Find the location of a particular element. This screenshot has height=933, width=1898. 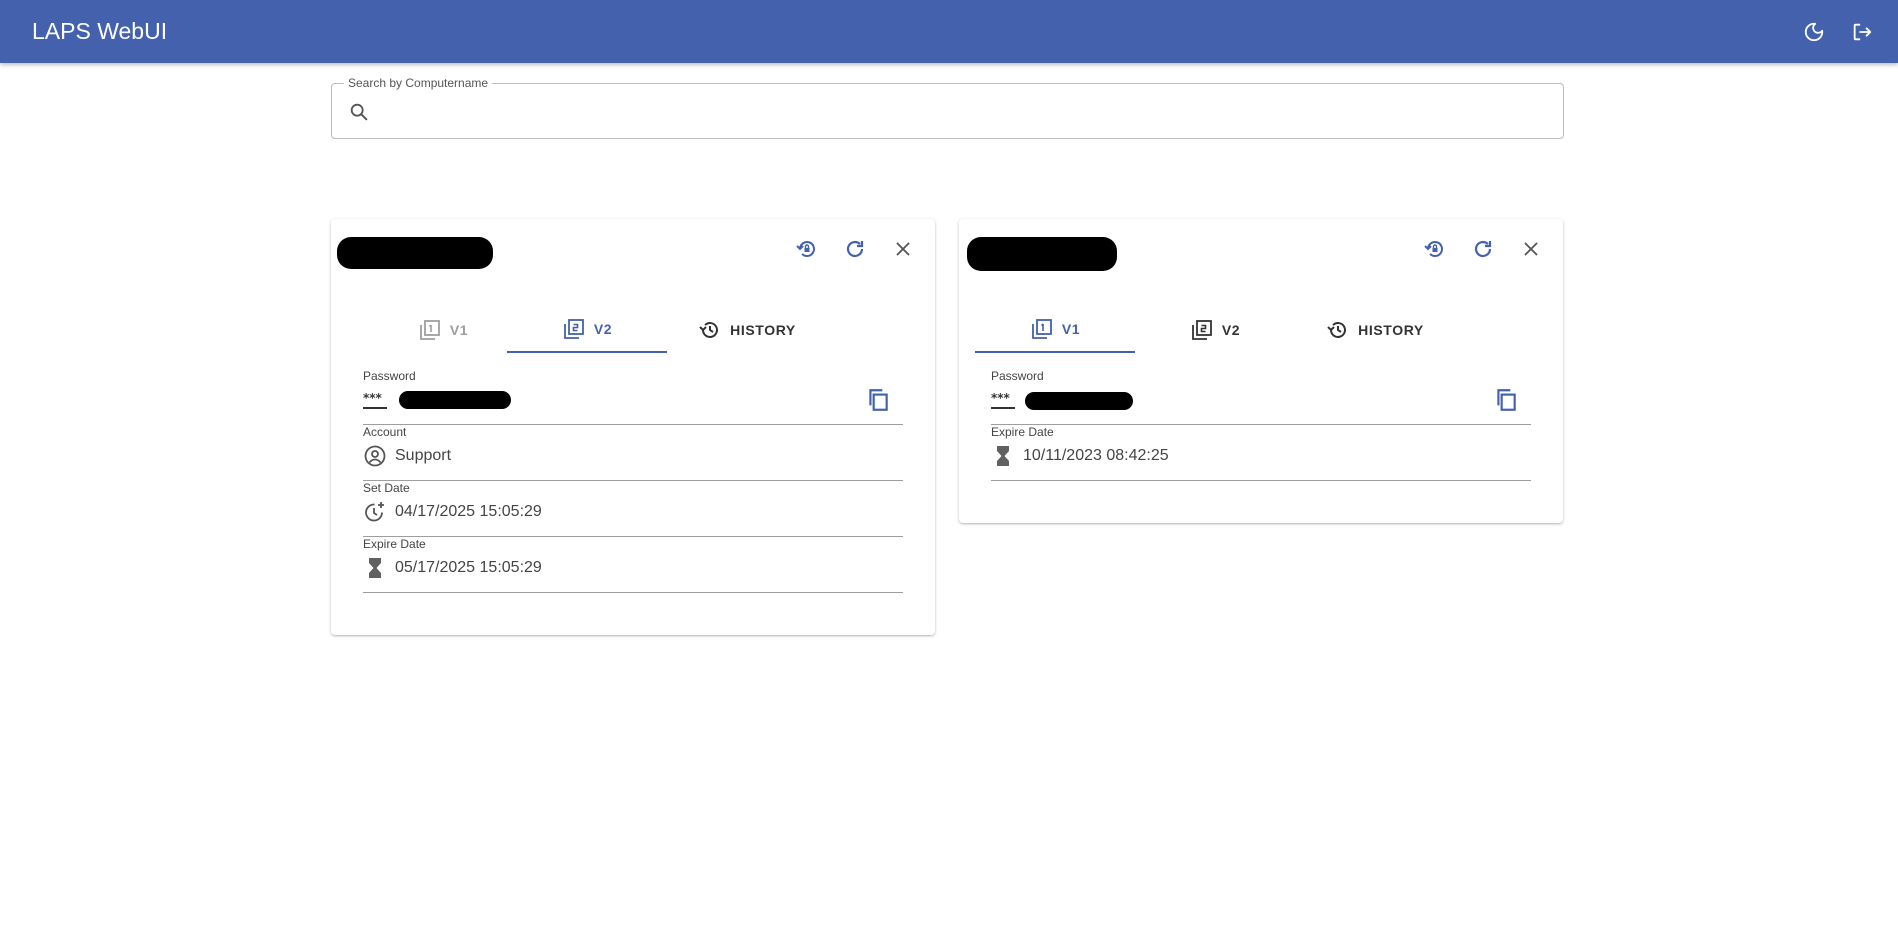

search-label: Search by Computername is located at coordinates (418, 83).